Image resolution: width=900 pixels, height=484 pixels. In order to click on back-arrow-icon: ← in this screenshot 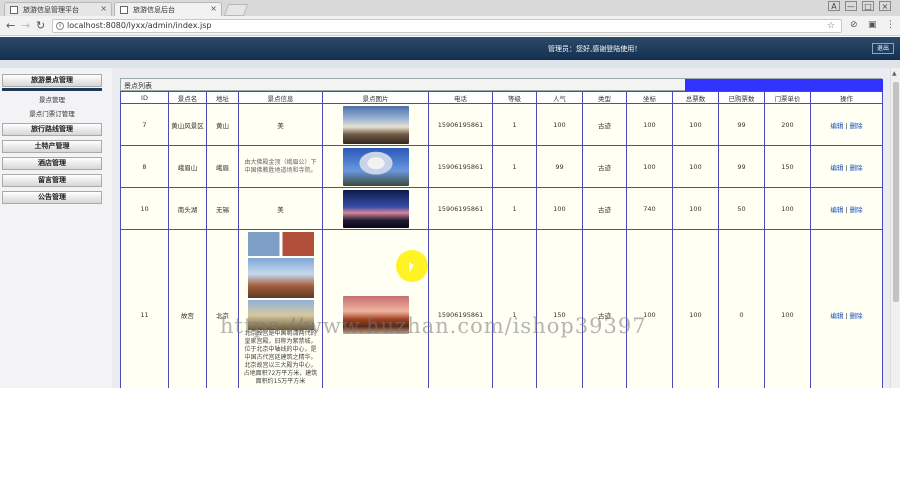, I will do `click(10, 25)`.